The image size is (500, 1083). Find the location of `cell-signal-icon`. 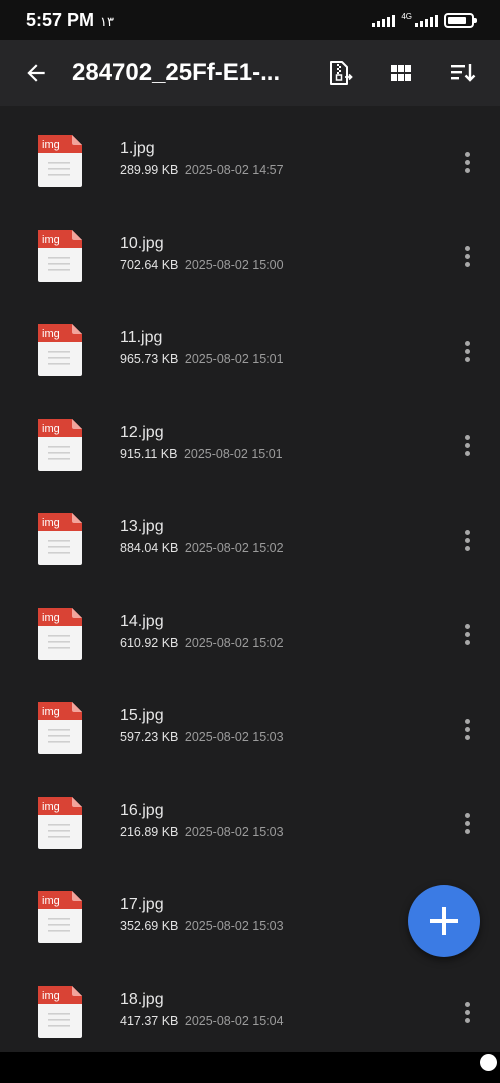

cell-signal-icon is located at coordinates (426, 20).